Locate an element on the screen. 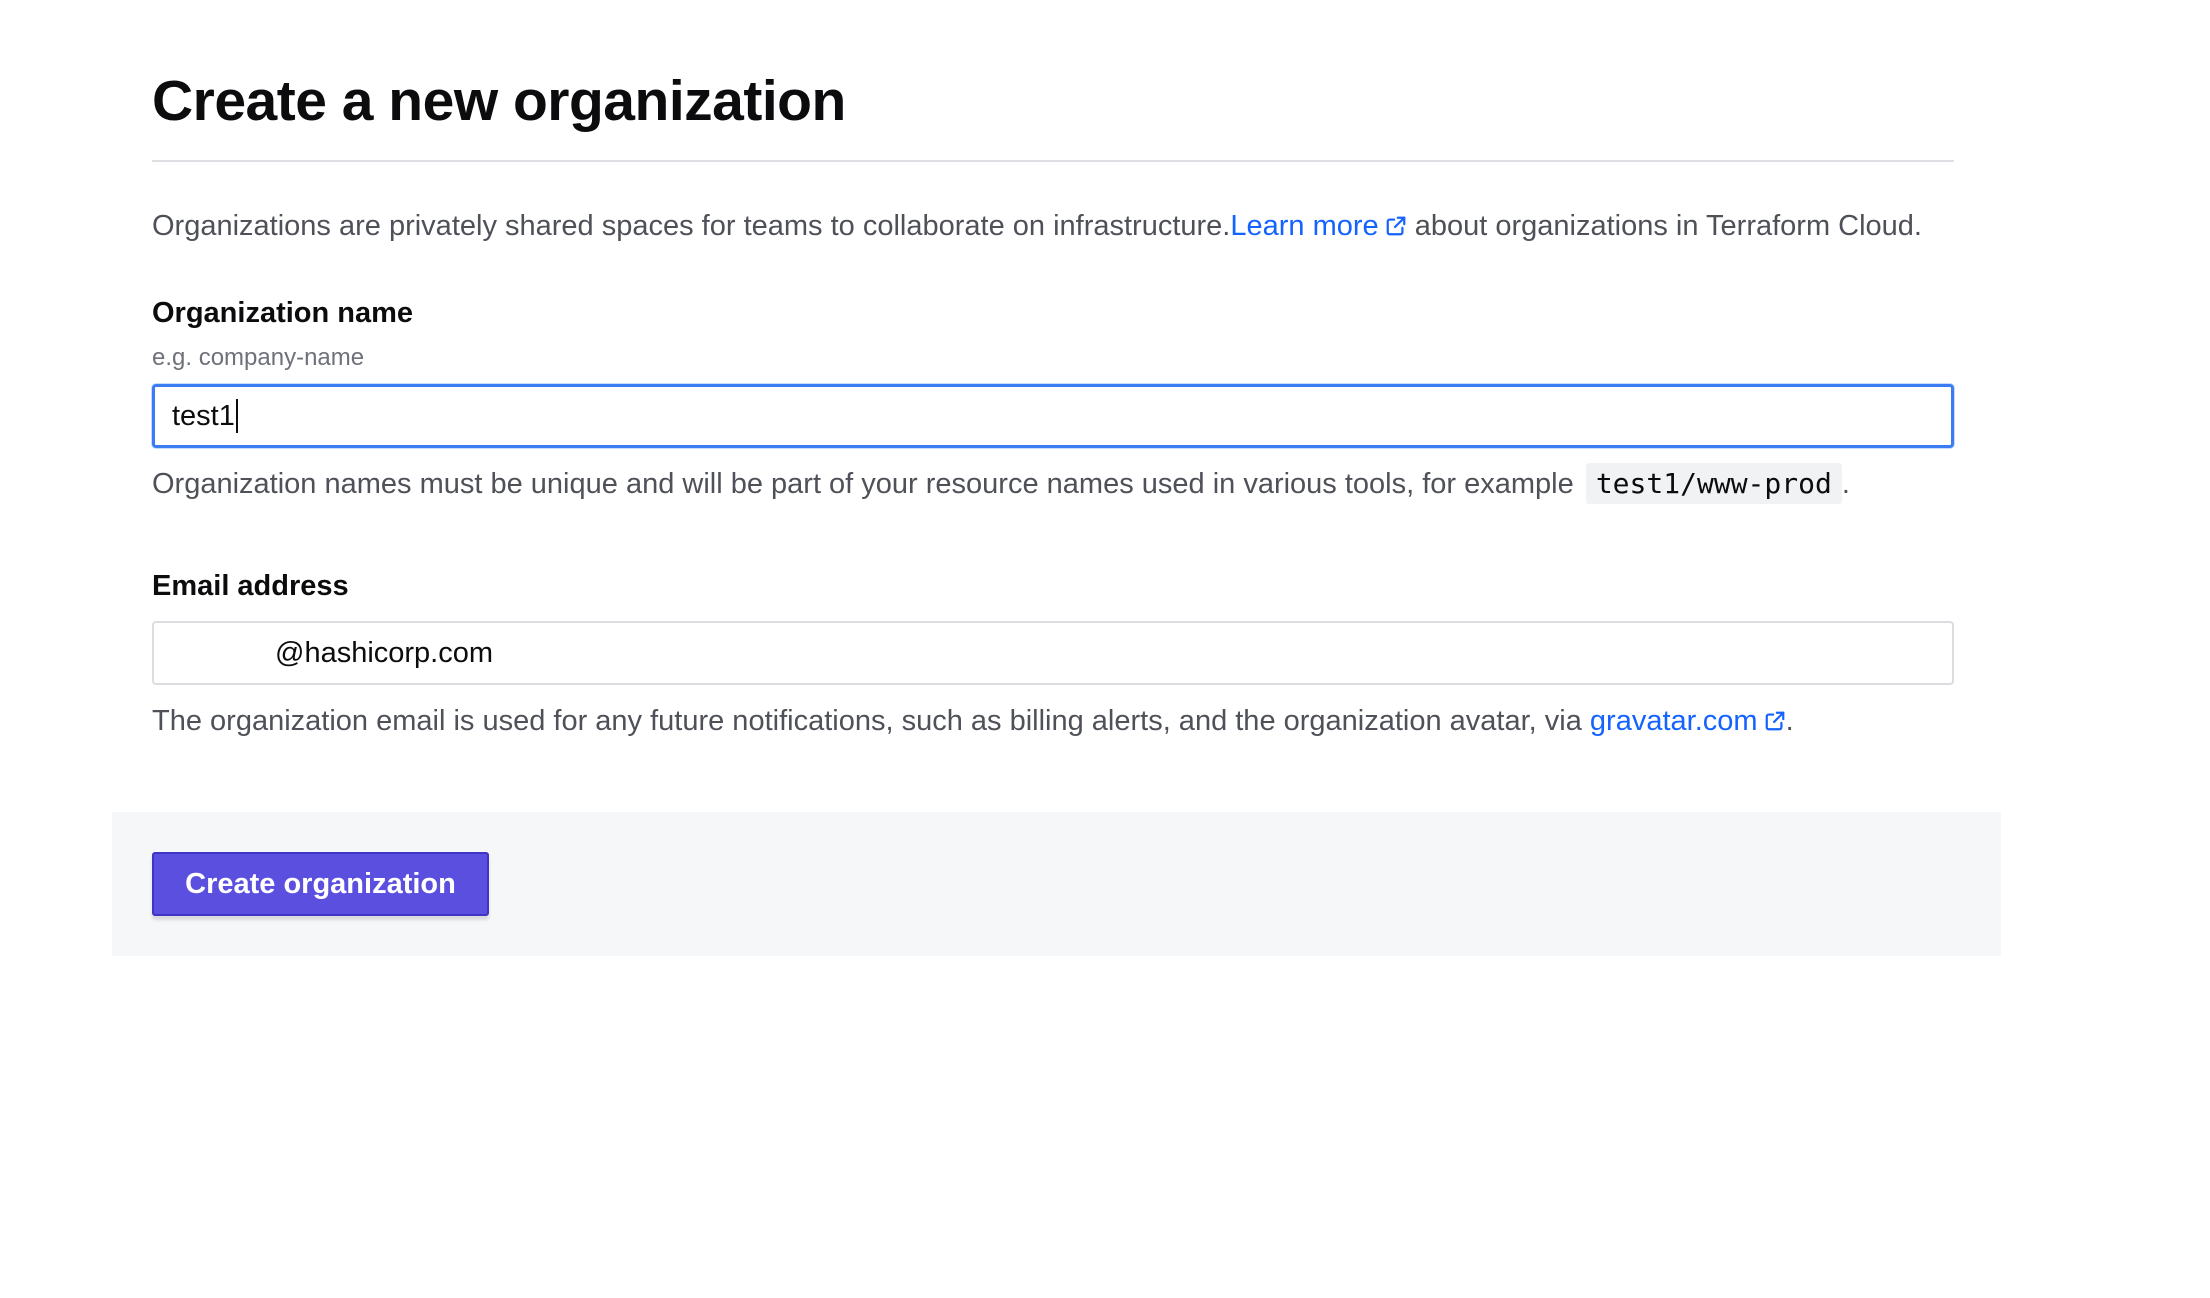  organization-name-value: test1 is located at coordinates (203, 415).